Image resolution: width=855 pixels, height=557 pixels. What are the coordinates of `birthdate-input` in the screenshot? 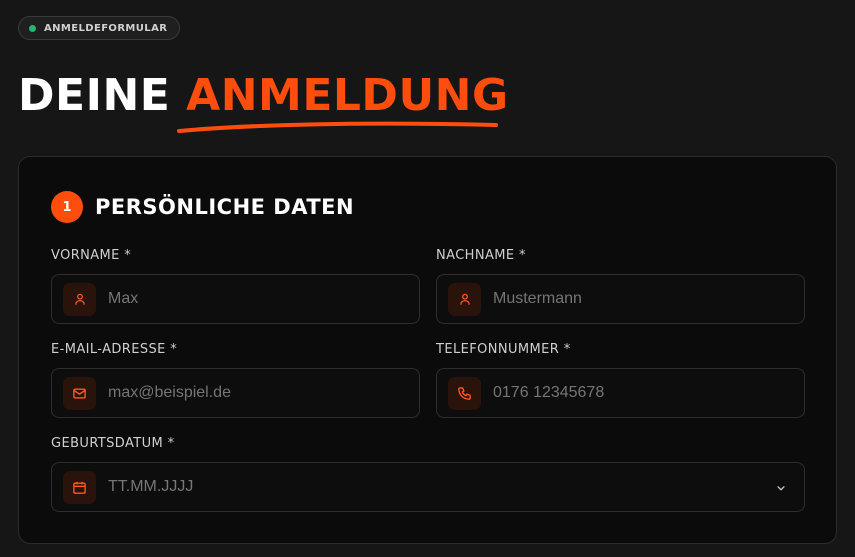 It's located at (228, 487).